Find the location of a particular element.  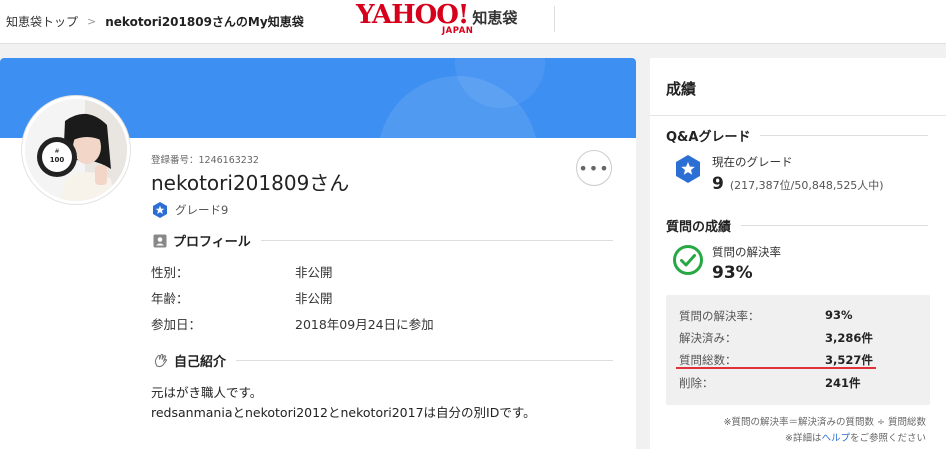

logo-divider is located at coordinates (554, 19).